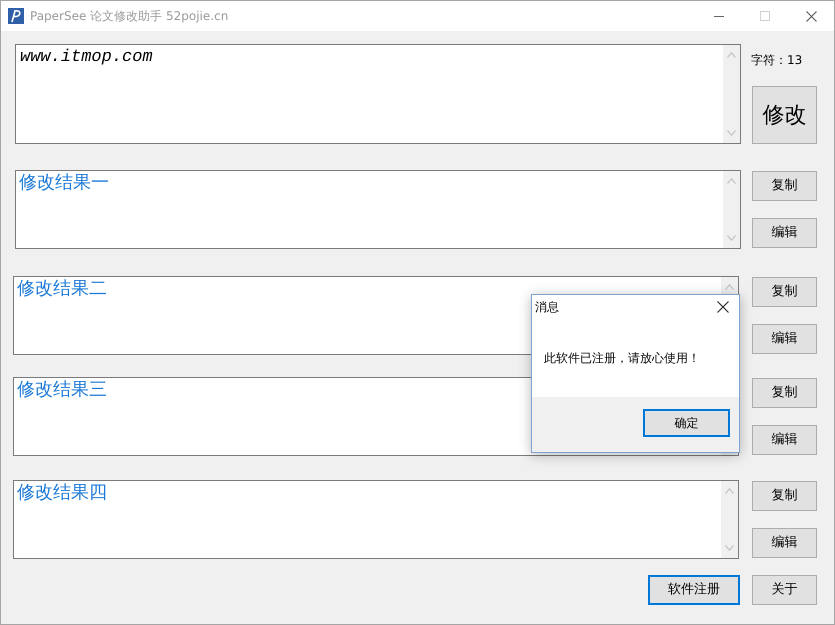  I want to click on register-button: 软件注册, so click(694, 590).